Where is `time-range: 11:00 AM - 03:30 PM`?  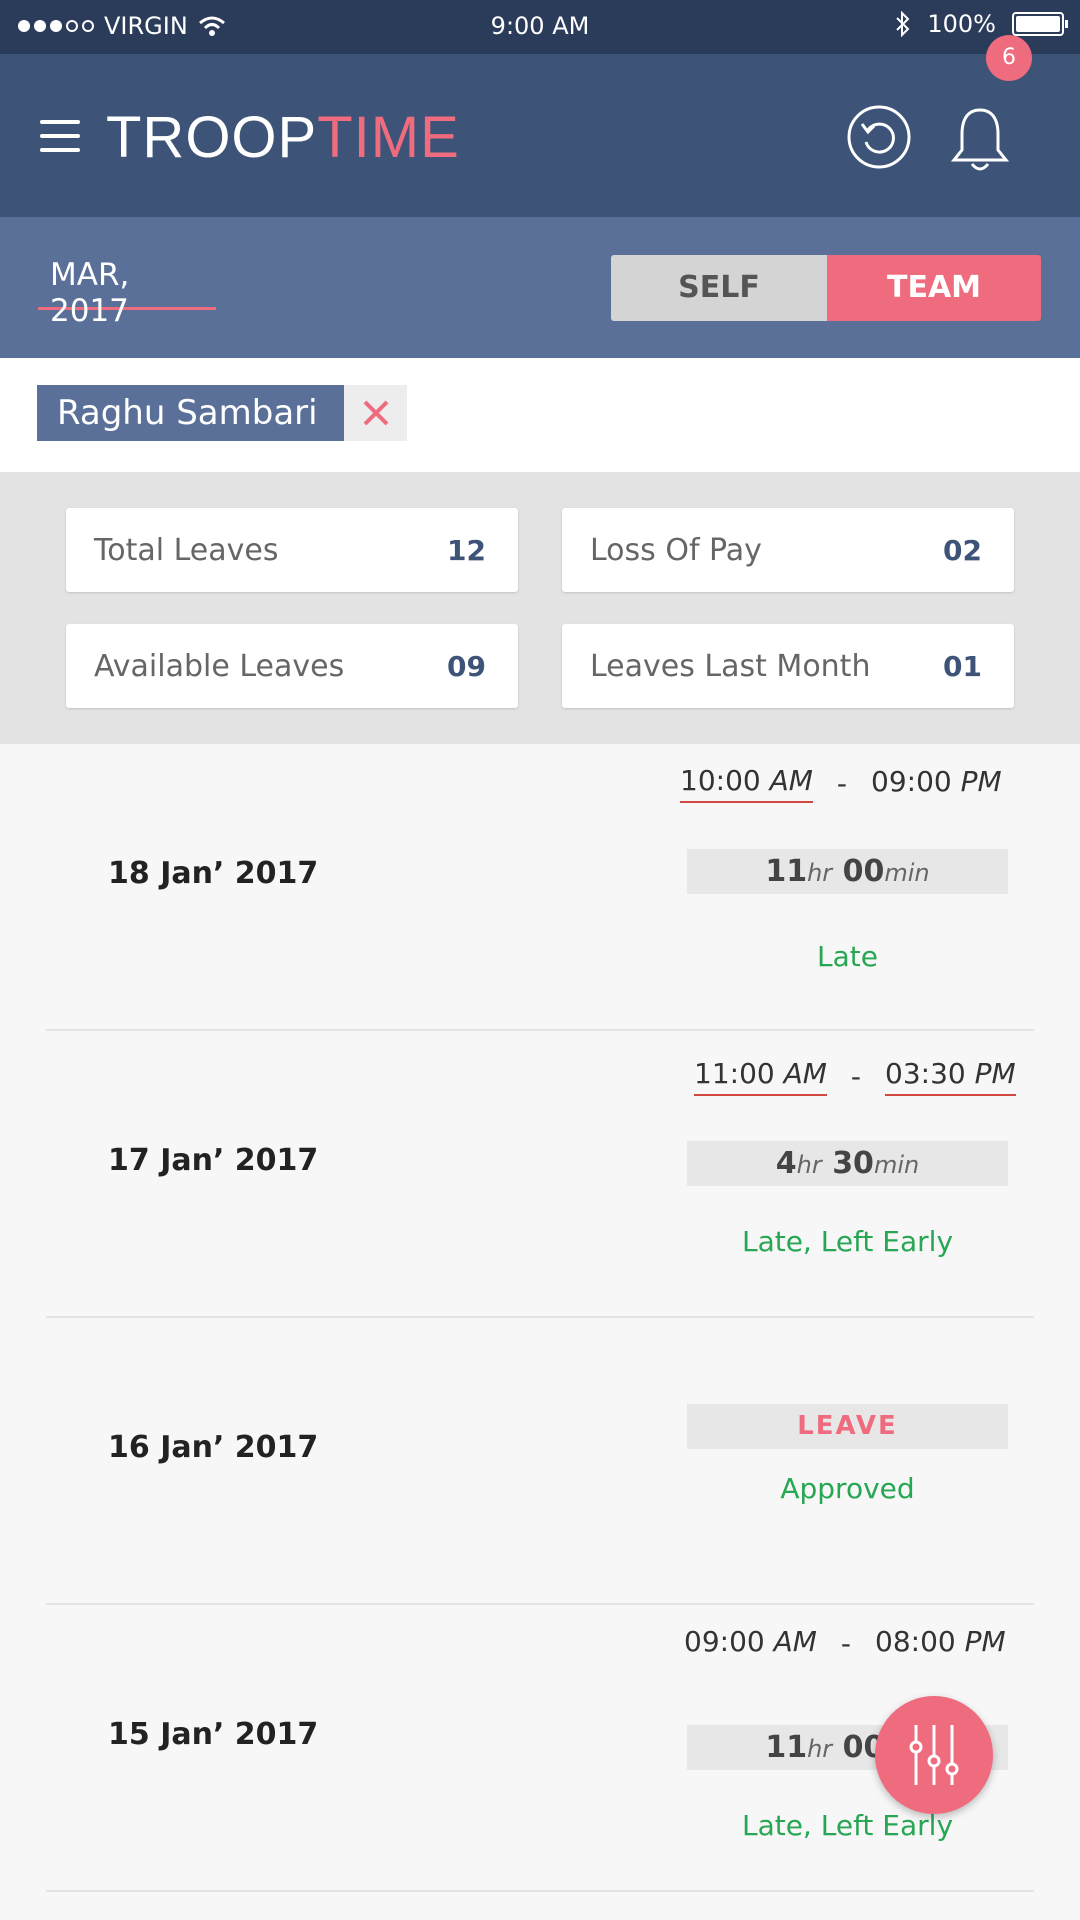
time-range: 11:00 AM - 03:30 PM is located at coordinates (864, 1076).